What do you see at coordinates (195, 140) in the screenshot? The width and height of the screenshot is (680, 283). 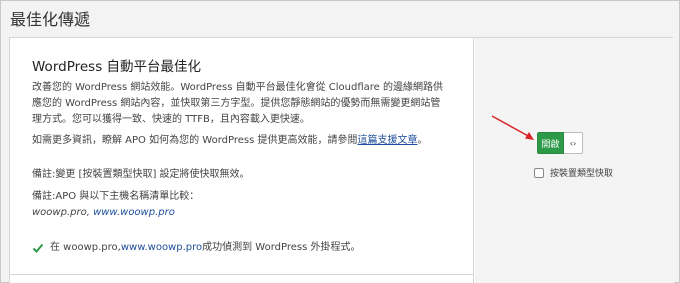 I see `more-info-prefix: 如需更多資訊，瞭解 APO 如何為您的 WordPress 提供更高效能，請參閱` at bounding box center [195, 140].